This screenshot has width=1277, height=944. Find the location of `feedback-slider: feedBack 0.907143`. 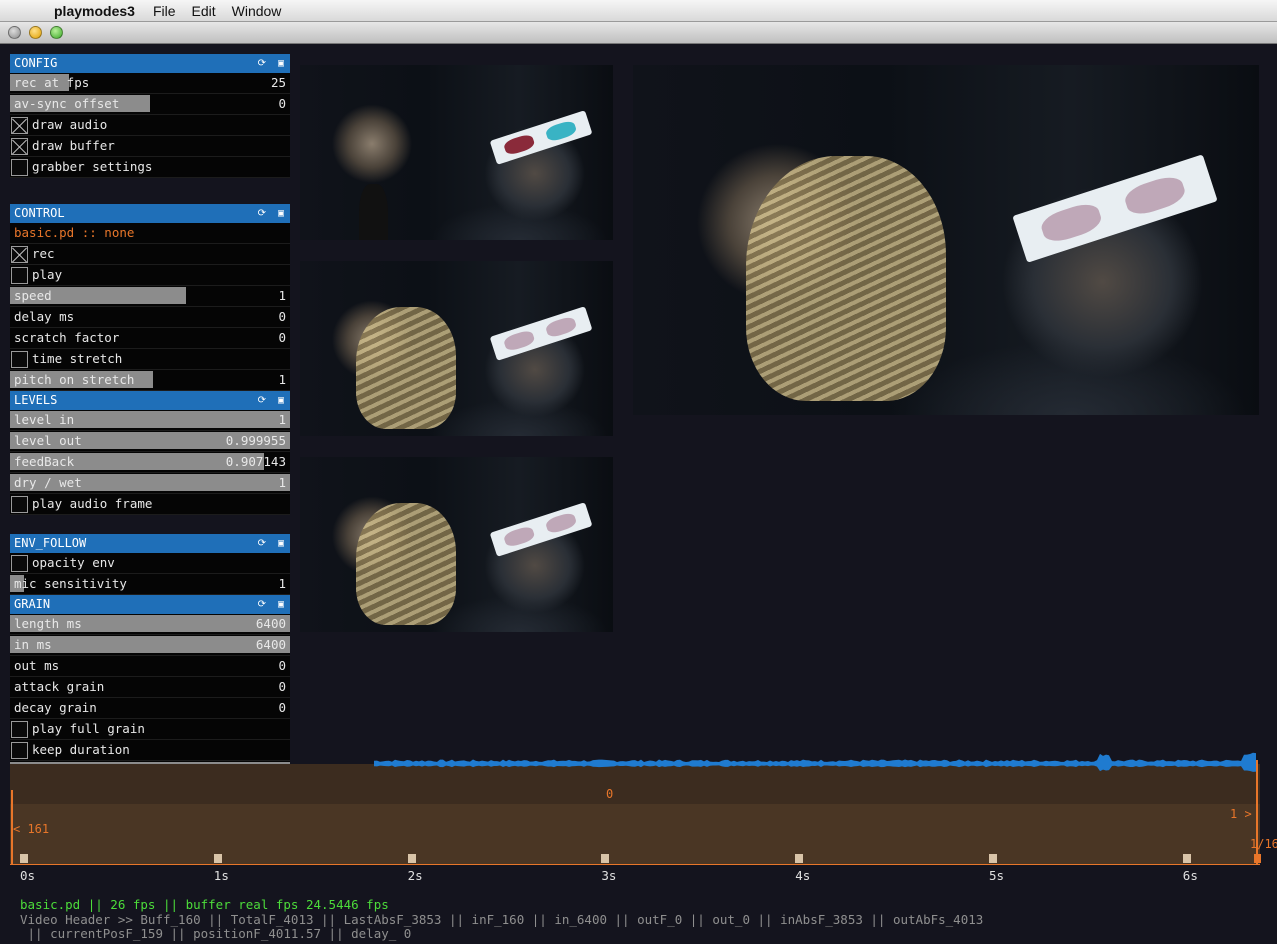

feedback-slider: feedBack 0.907143 is located at coordinates (150, 462).